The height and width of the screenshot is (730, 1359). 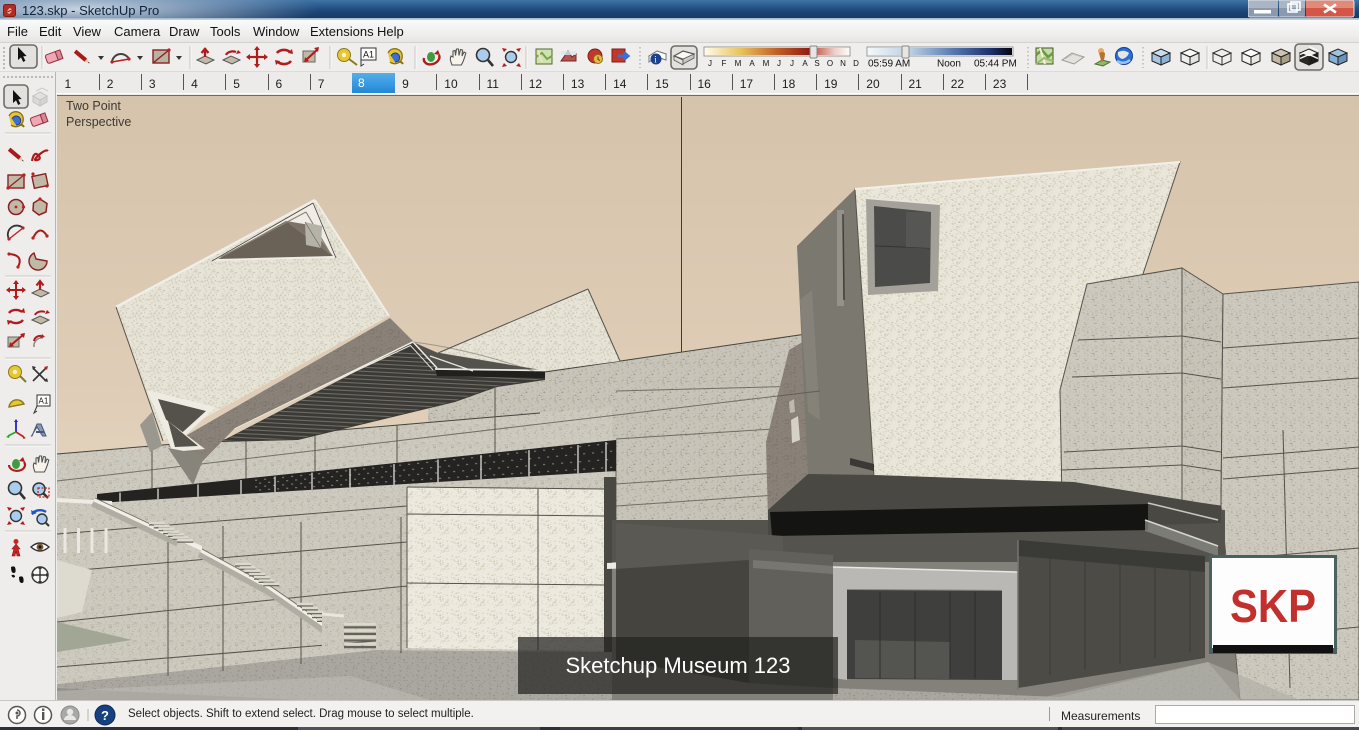 I want to click on svg-text: D, so click(x=856, y=63).